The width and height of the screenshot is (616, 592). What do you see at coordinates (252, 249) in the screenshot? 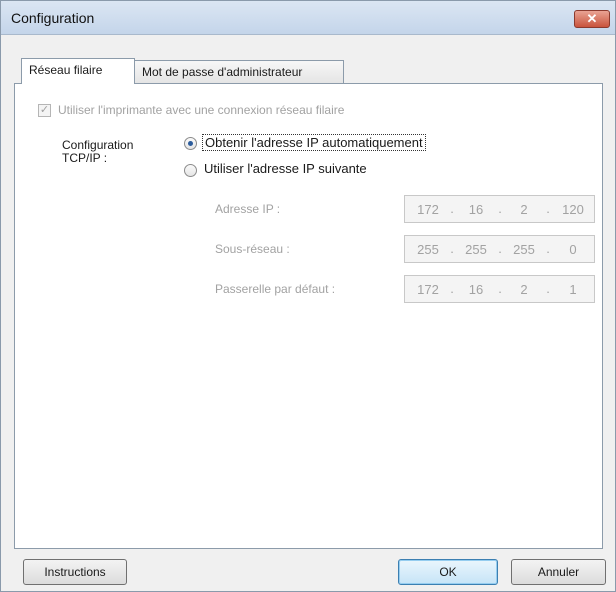
I see `subnet-label: Sous-réseau :` at bounding box center [252, 249].